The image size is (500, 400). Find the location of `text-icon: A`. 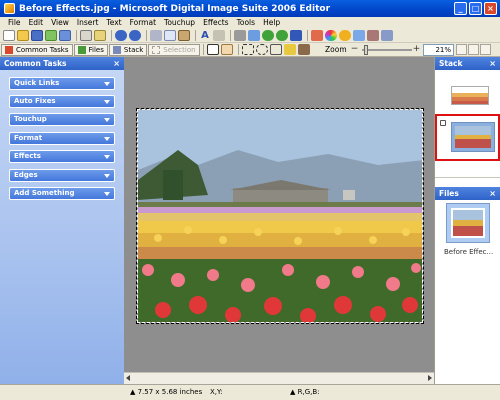

text-icon: A is located at coordinates (205, 35).